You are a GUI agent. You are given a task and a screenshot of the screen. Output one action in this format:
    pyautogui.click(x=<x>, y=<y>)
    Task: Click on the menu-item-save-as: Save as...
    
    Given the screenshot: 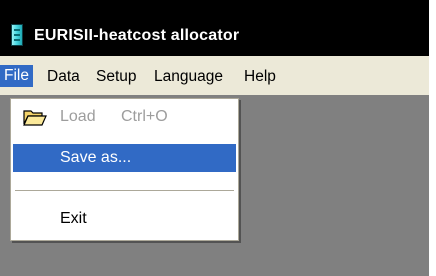 What is the action you would take?
    pyautogui.click(x=124, y=158)
    